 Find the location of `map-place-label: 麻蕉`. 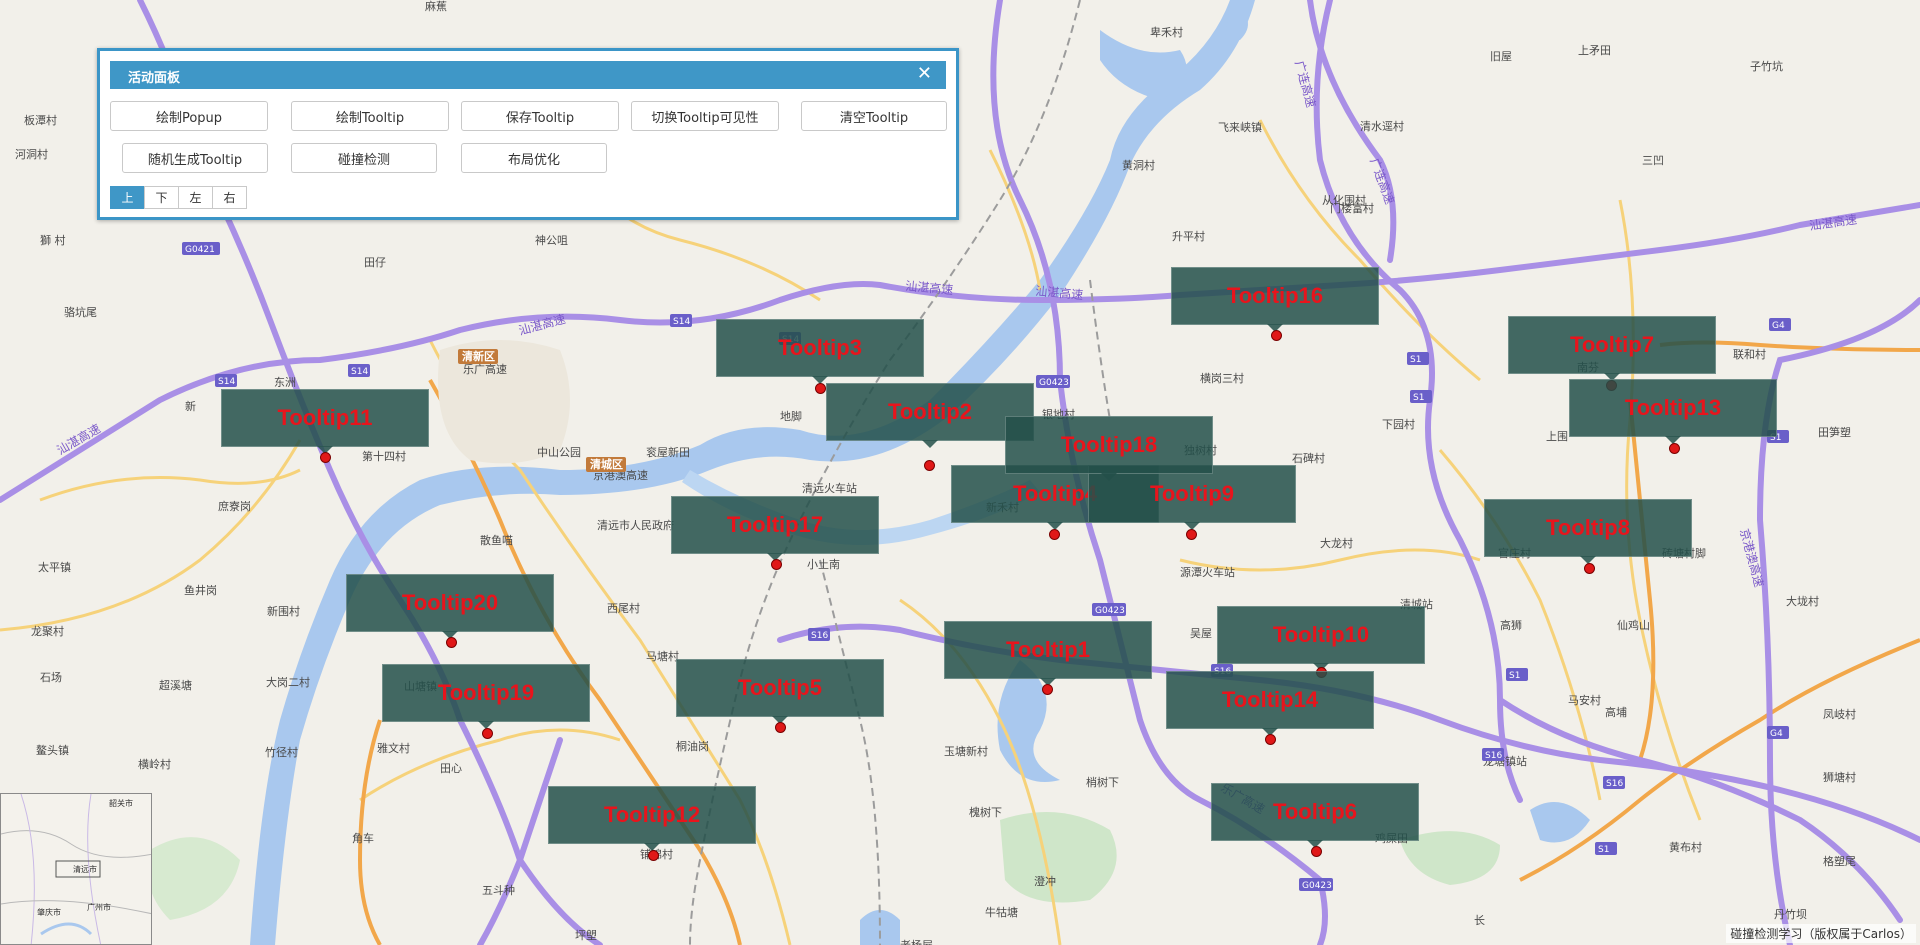

map-place-label: 麻蕉 is located at coordinates (436, 6).